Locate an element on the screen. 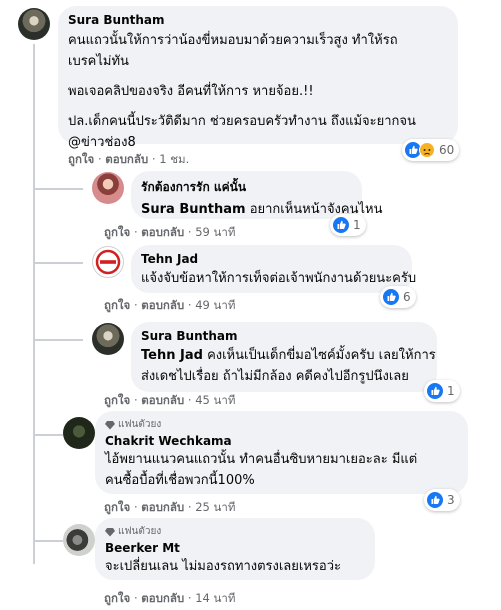 The height and width of the screenshot is (610, 501). reaction-count: 6 is located at coordinates (407, 297).